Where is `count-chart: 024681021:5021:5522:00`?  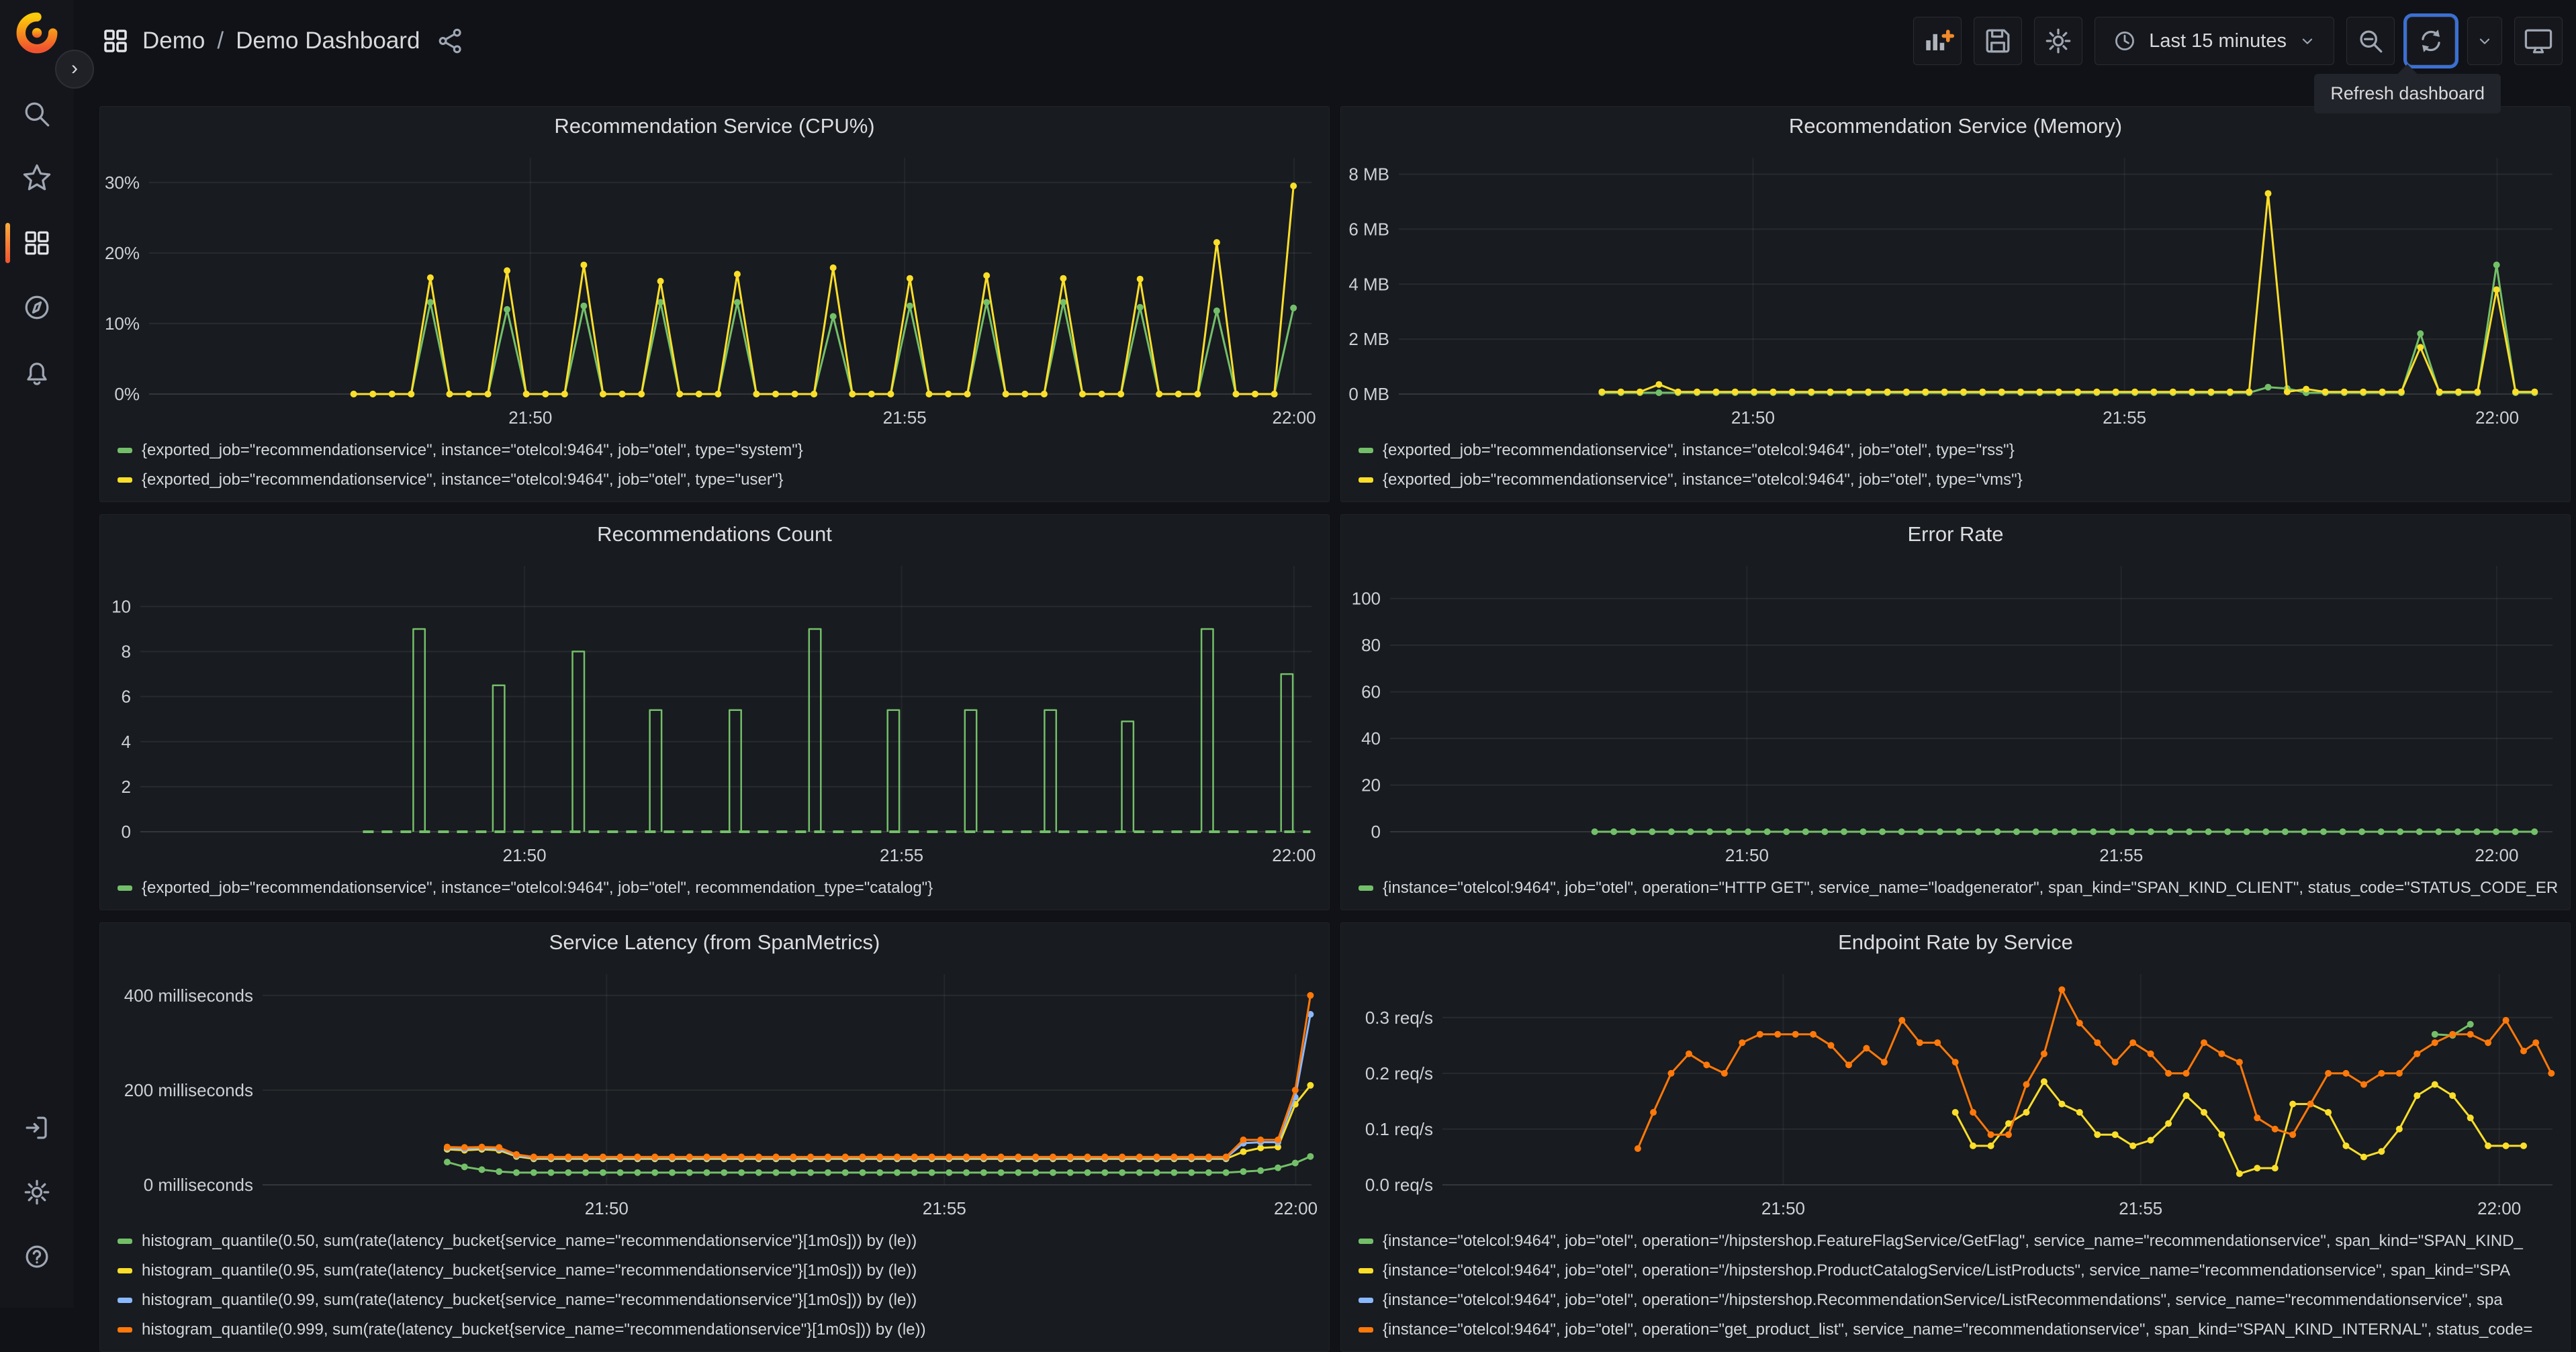 count-chart: 024681021:5021:5522:00 is located at coordinates (714, 713).